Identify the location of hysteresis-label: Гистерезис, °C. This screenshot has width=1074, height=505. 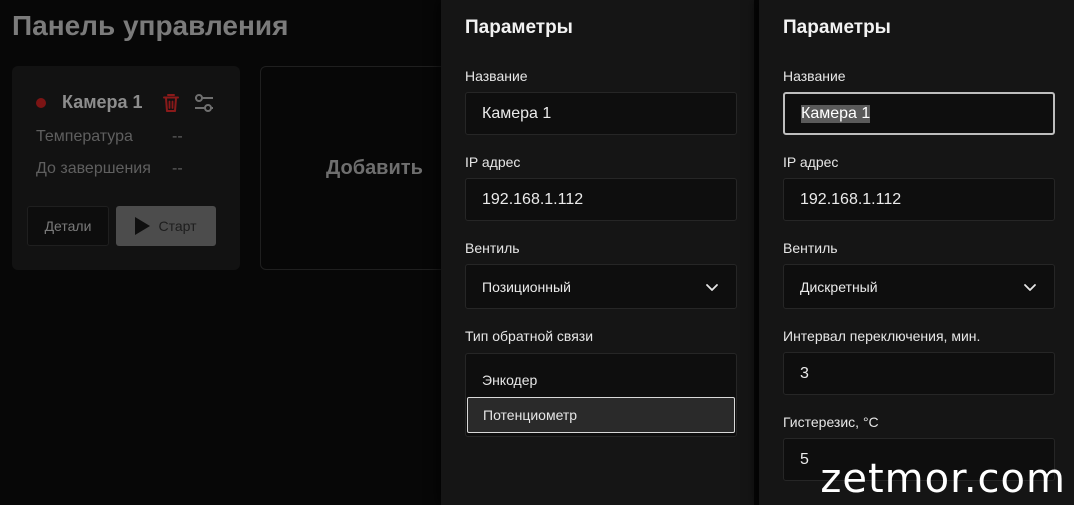
(831, 422).